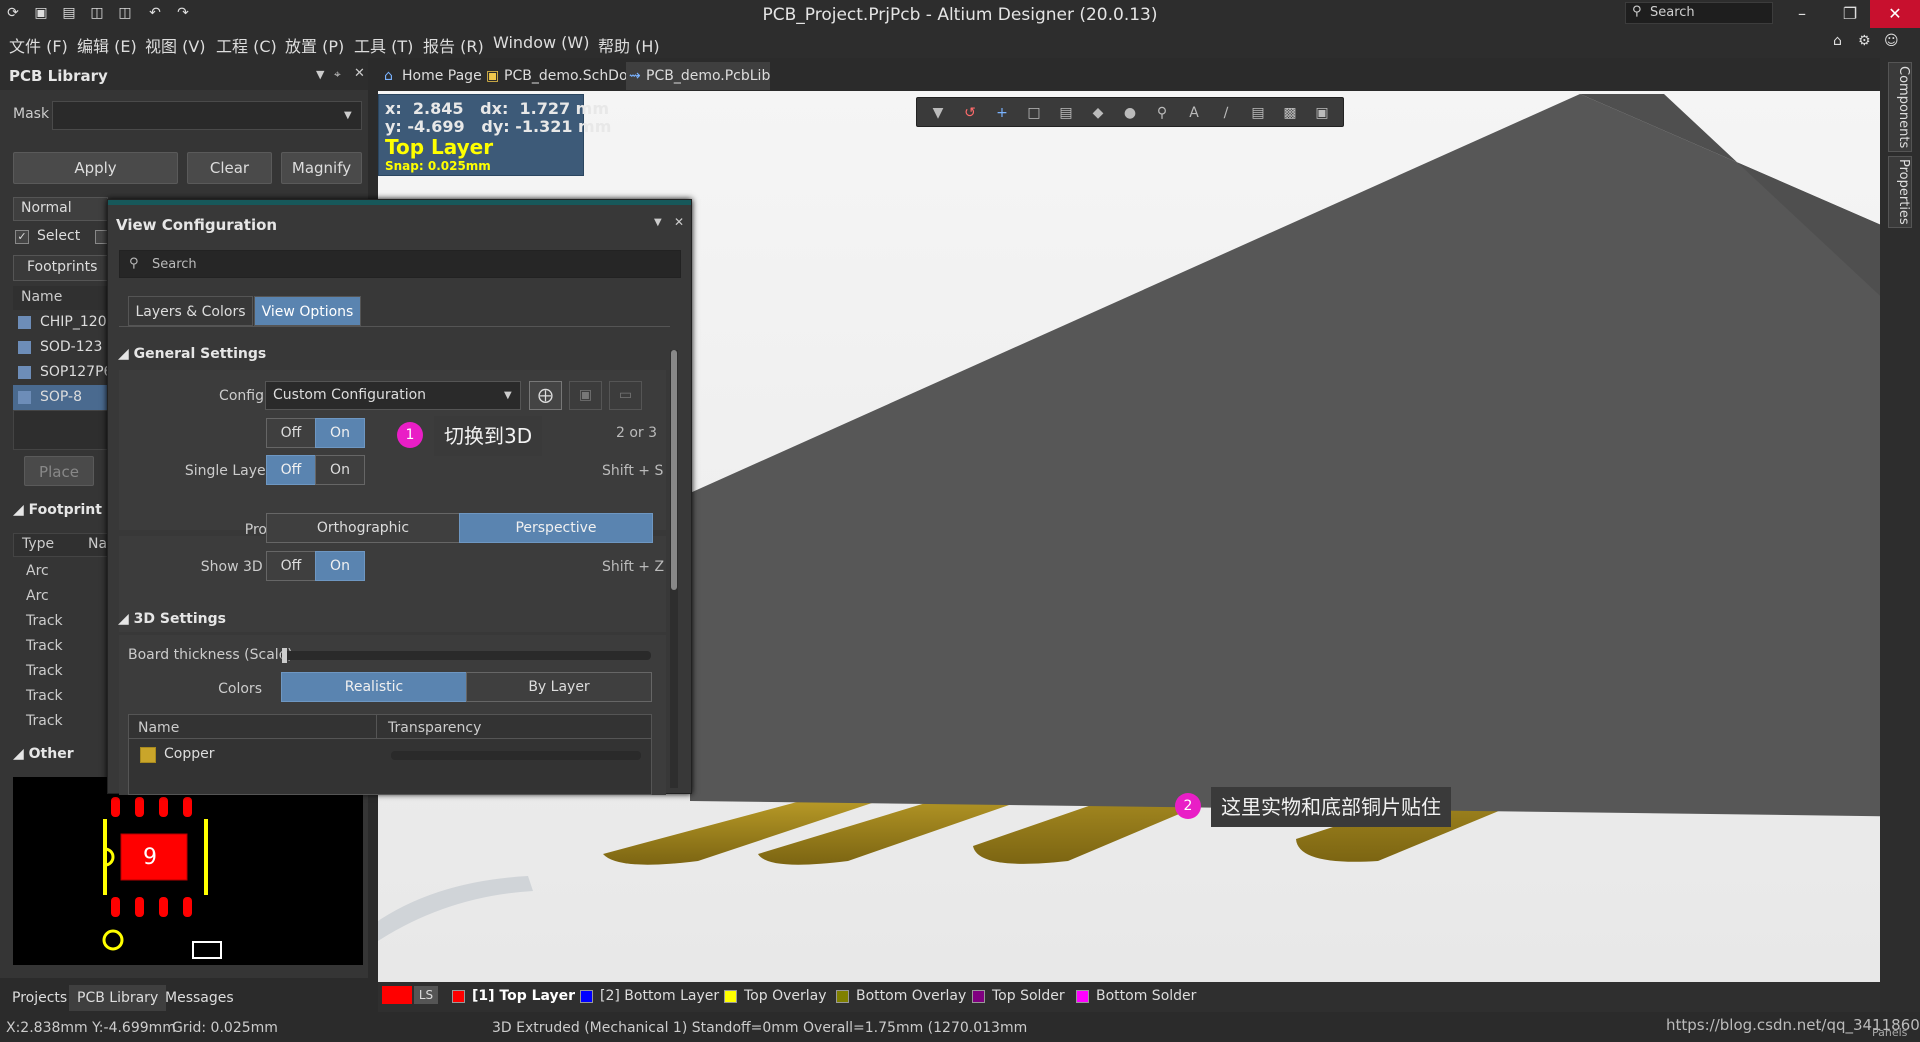 The height and width of the screenshot is (1042, 1920). I want to click on layer-set-button: LS, so click(426, 995).